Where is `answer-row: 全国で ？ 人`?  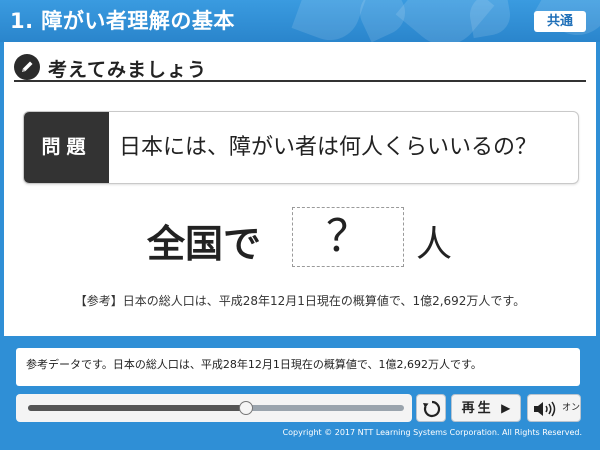
answer-row: 全国で ？ 人 is located at coordinates (300, 237).